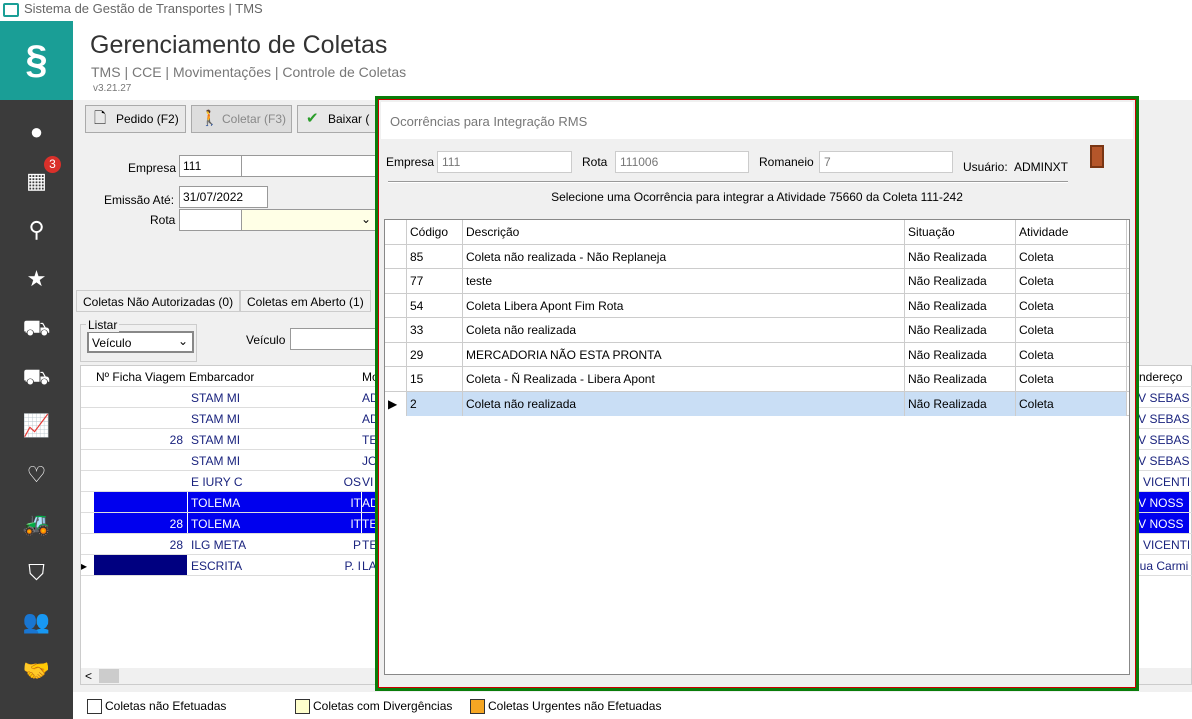 Image resolution: width=1192 pixels, height=719 pixels. I want to click on emissao-input: 31/07/2022, so click(223, 197).